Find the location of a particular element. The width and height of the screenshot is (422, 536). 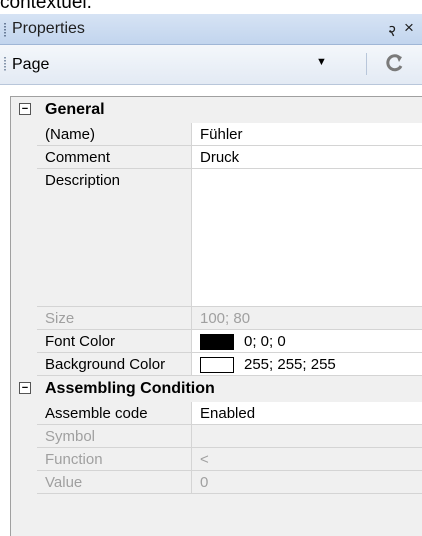

panel-title: Properties is located at coordinates (48, 28).